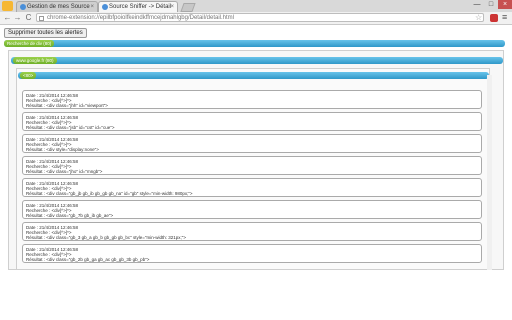 The image size is (512, 320). I want to click on tag-group-bar, so click(253, 75).